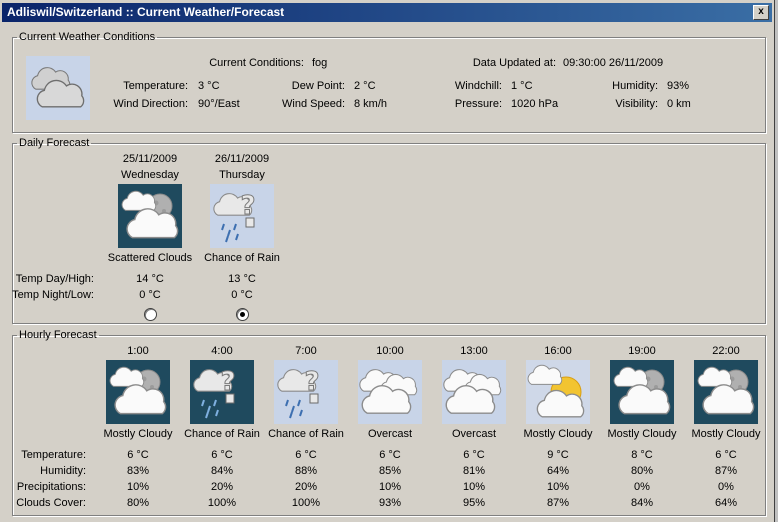  Describe the element at coordinates (726, 503) in the screenshot. I see `hour-clouds: 64%` at that location.